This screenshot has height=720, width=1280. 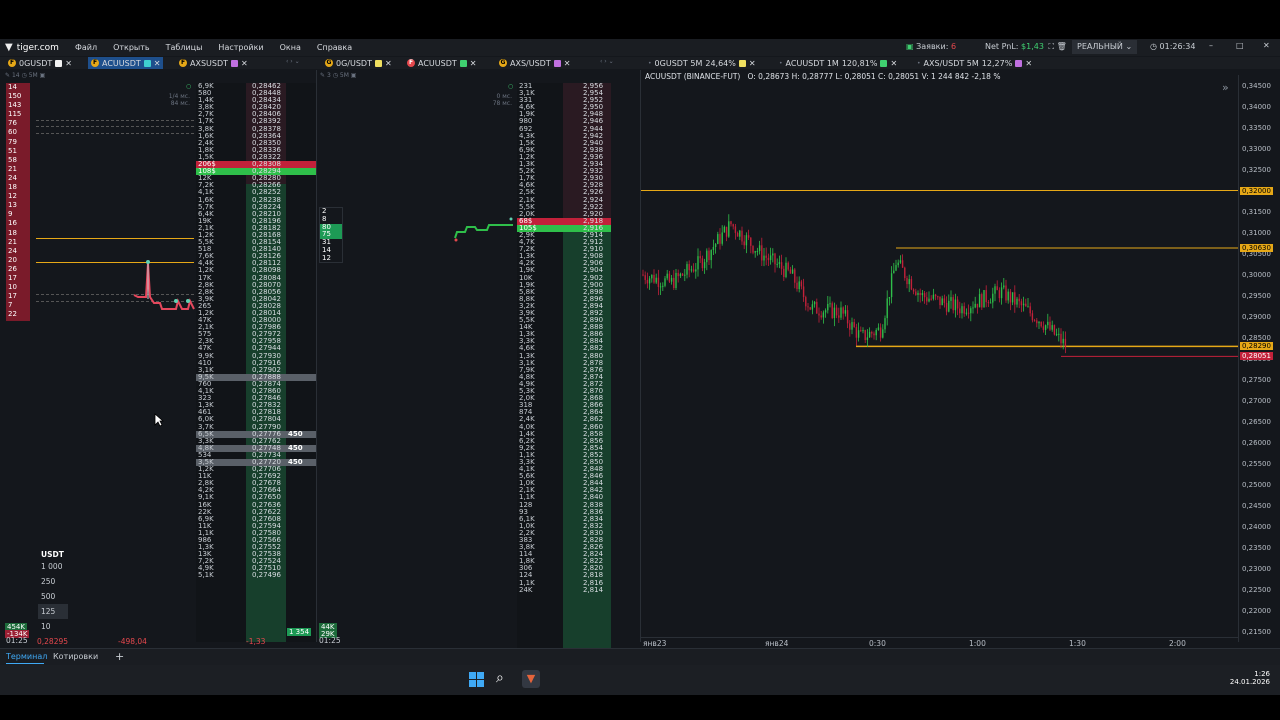 I want to click on menu-tables: Таблицы, so click(x=184, y=47).